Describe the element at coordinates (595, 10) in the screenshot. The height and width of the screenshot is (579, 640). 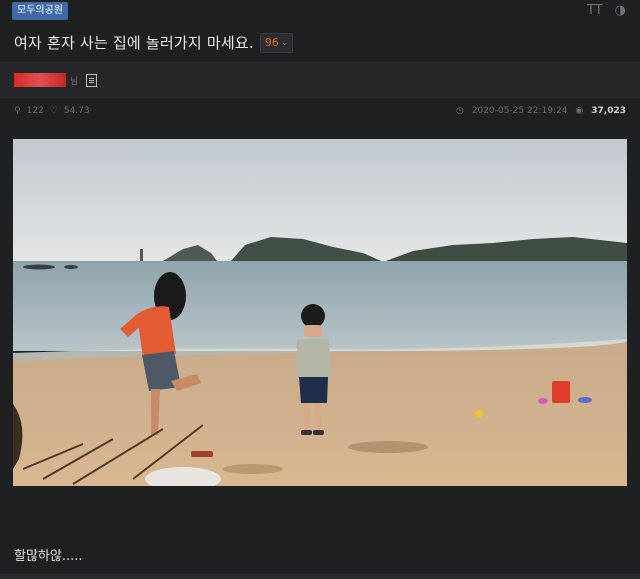
I see `text-size-icon: TT` at that location.